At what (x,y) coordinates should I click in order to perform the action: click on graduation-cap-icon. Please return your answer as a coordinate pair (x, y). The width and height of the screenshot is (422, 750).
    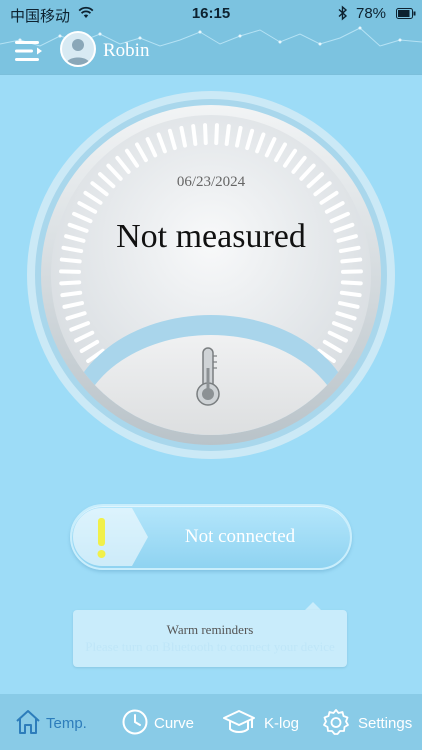
    Looking at the image, I should click on (239, 721).